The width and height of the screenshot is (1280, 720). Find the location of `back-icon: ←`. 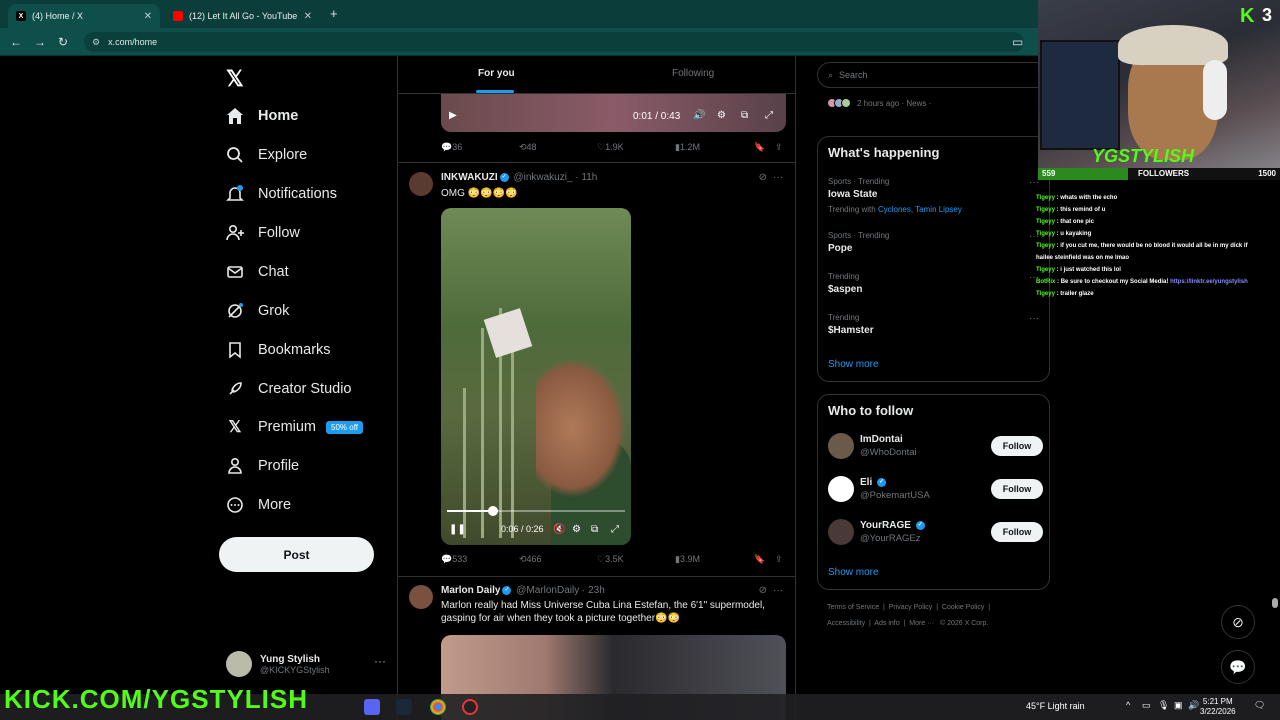

back-icon: ← is located at coordinates (16, 42).